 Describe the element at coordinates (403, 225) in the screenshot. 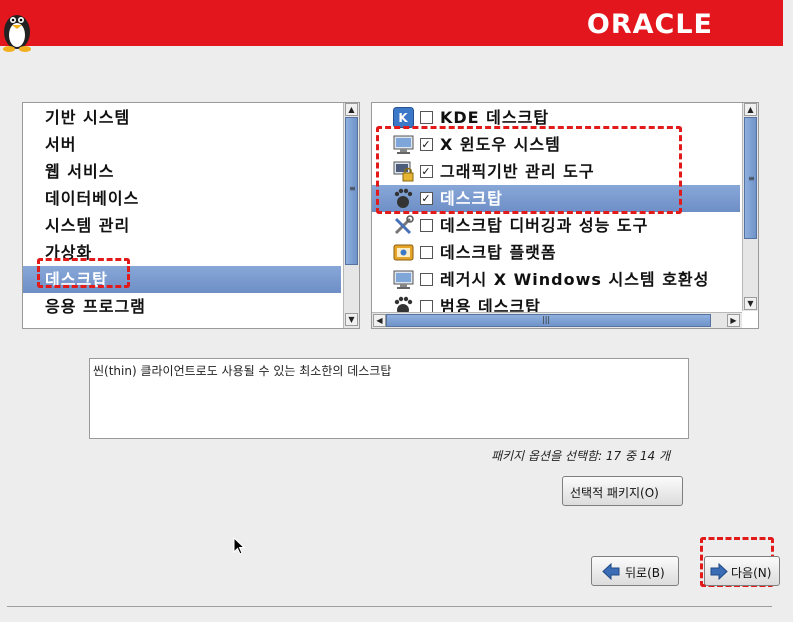

I see `tools-icon` at that location.